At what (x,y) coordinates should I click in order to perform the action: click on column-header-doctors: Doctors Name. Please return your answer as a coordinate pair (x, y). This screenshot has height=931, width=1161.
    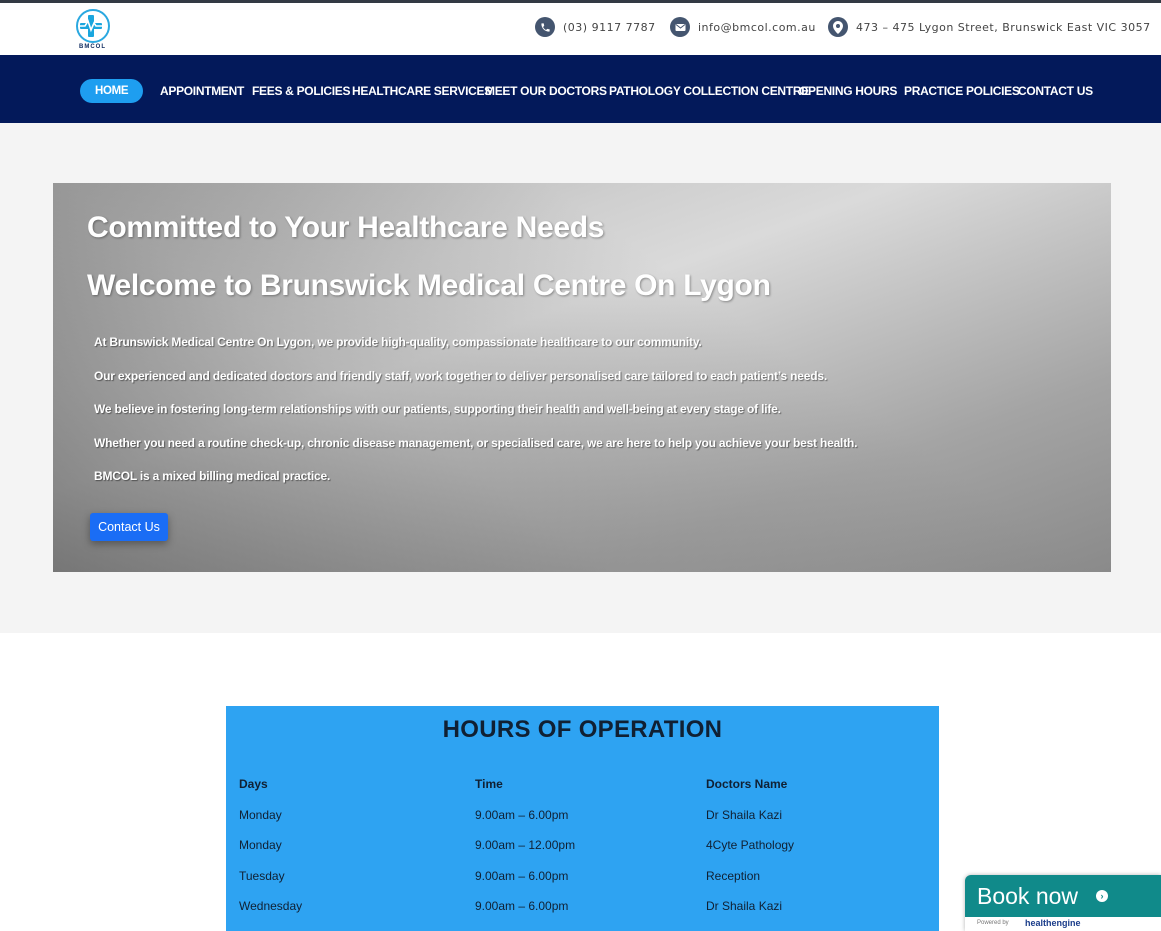
    Looking at the image, I should click on (747, 784).